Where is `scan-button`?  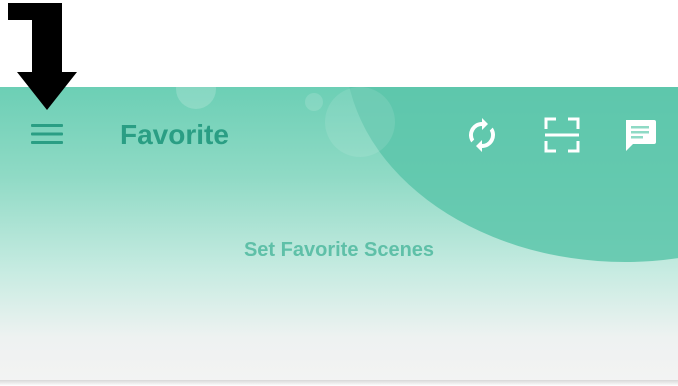
scan-button is located at coordinates (562, 135).